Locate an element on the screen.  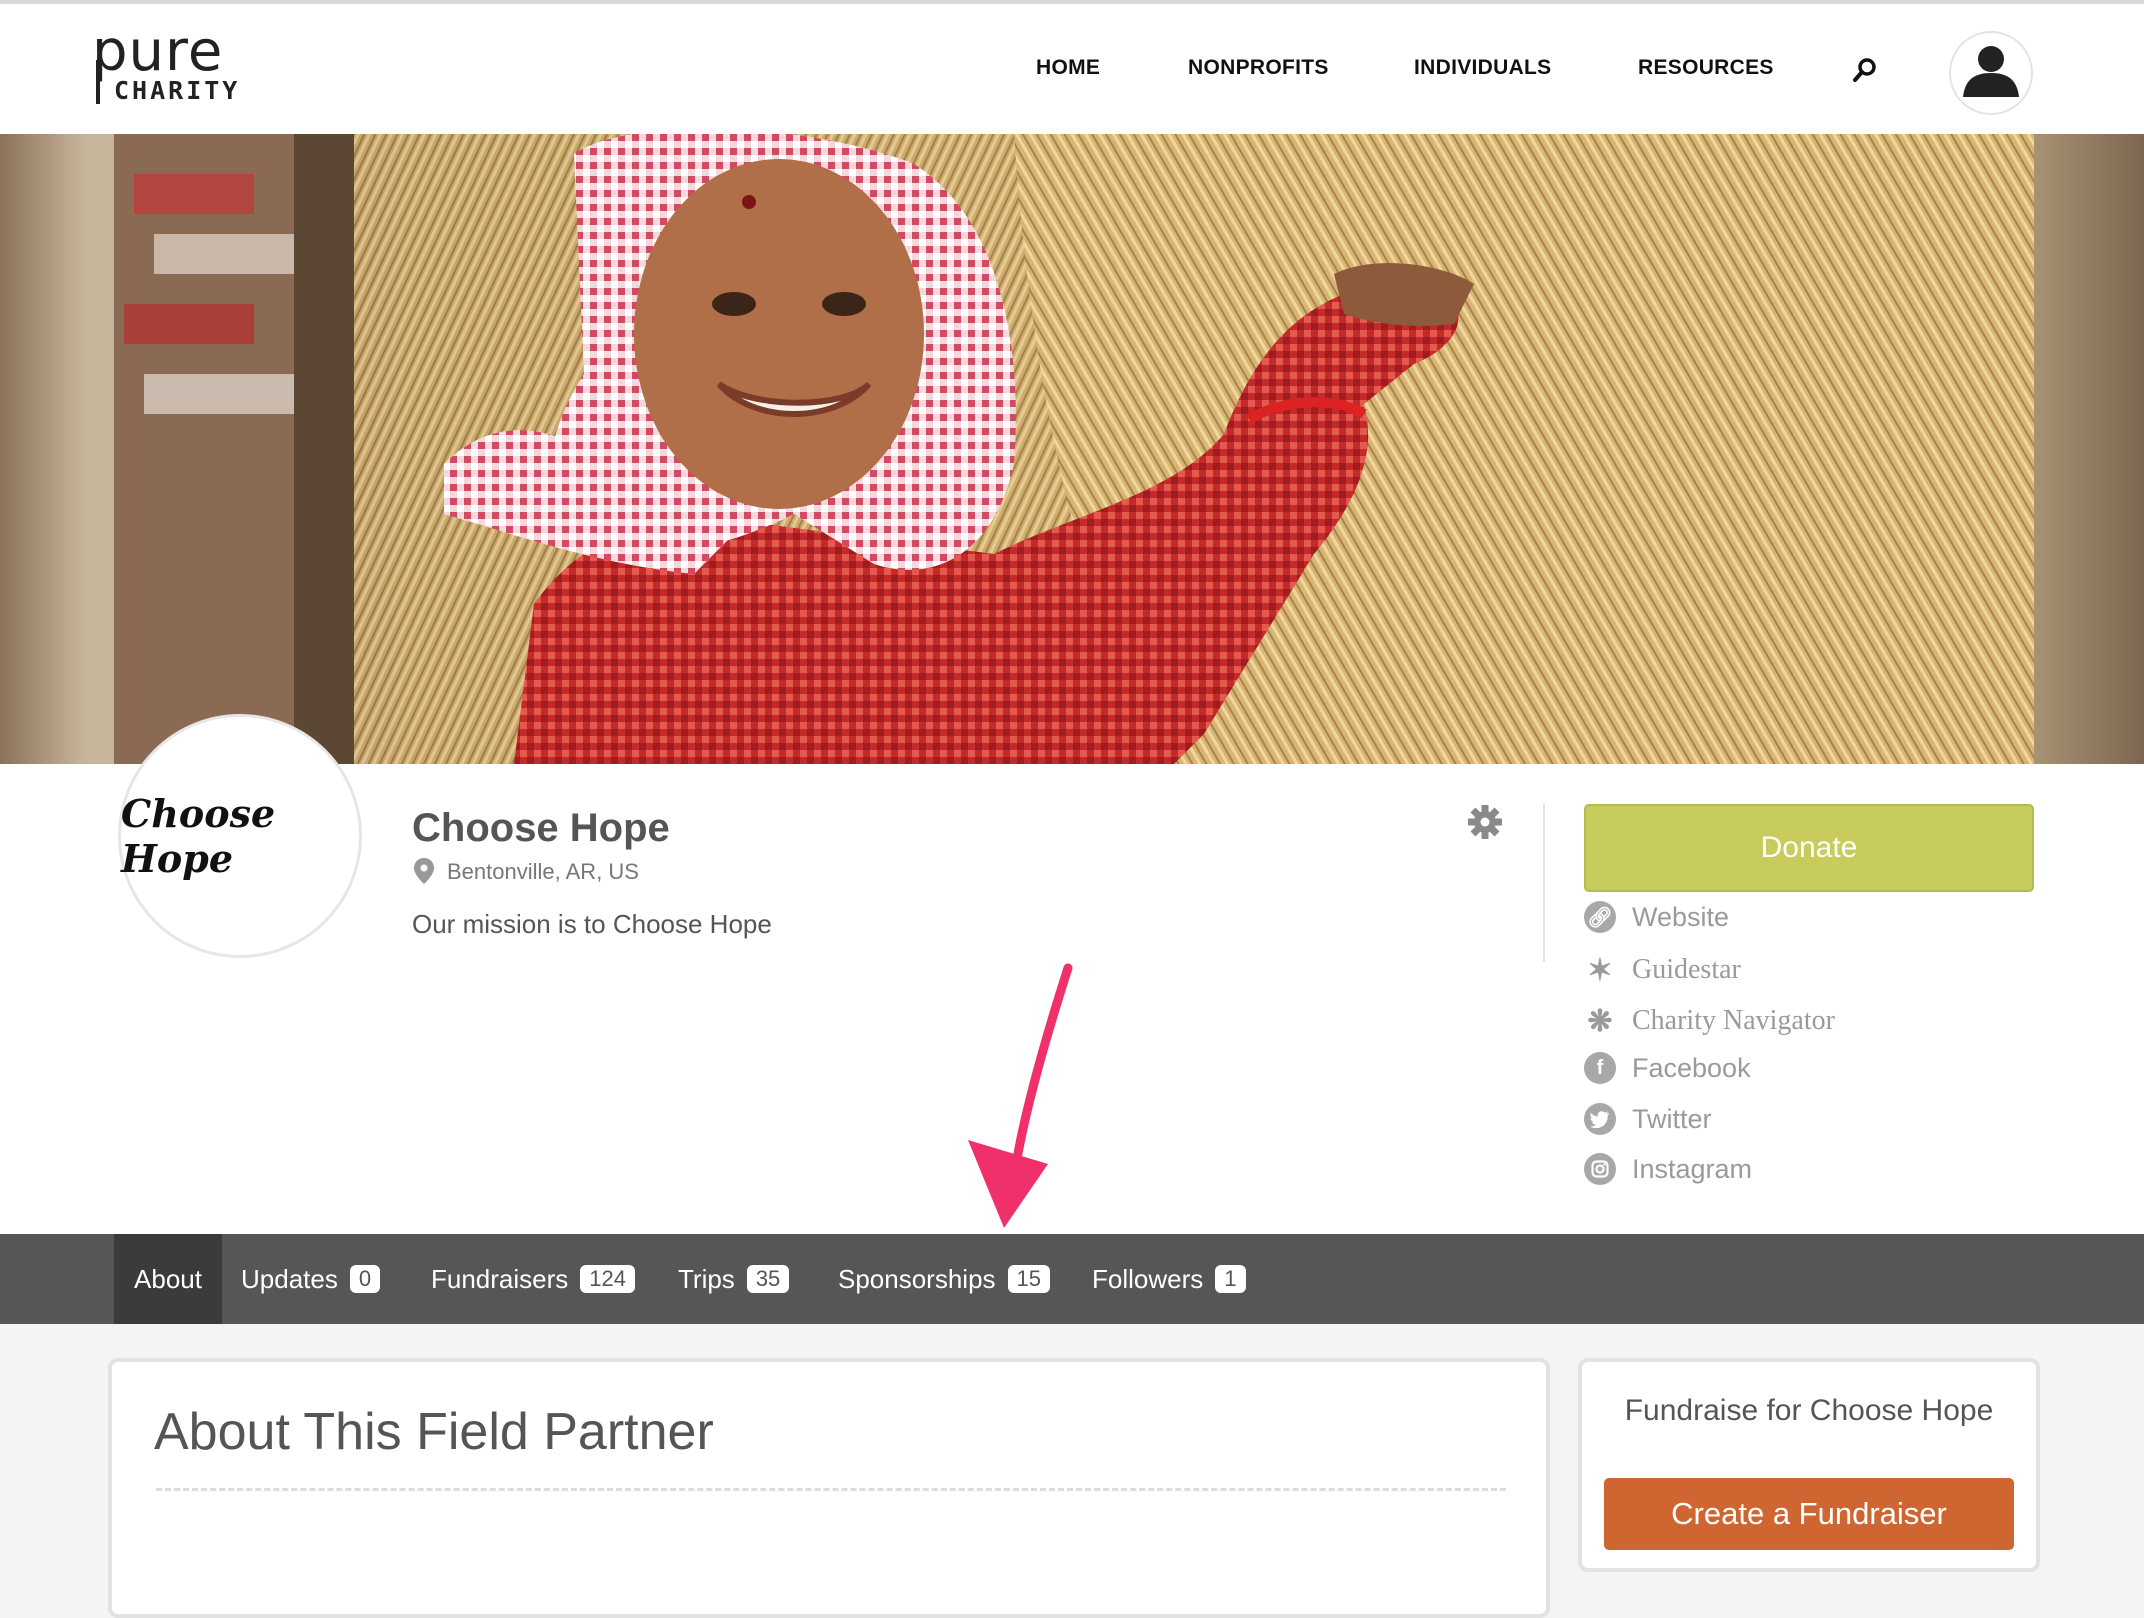
logo-word-charity: CHARITY is located at coordinates (177, 90).